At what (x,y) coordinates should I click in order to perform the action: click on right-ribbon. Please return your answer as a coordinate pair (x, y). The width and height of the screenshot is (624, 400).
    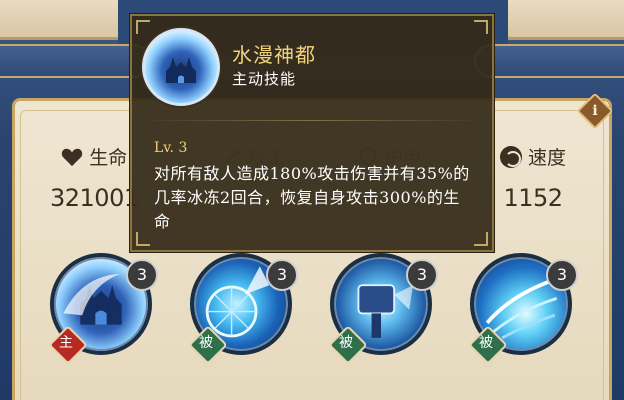
    Looking at the image, I should click on (549, 61).